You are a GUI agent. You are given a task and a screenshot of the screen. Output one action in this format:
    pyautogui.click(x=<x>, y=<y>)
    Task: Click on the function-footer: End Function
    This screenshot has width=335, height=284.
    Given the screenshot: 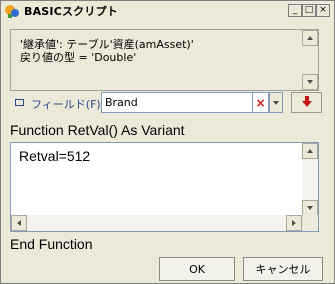 What is the action you would take?
    pyautogui.click(x=51, y=244)
    